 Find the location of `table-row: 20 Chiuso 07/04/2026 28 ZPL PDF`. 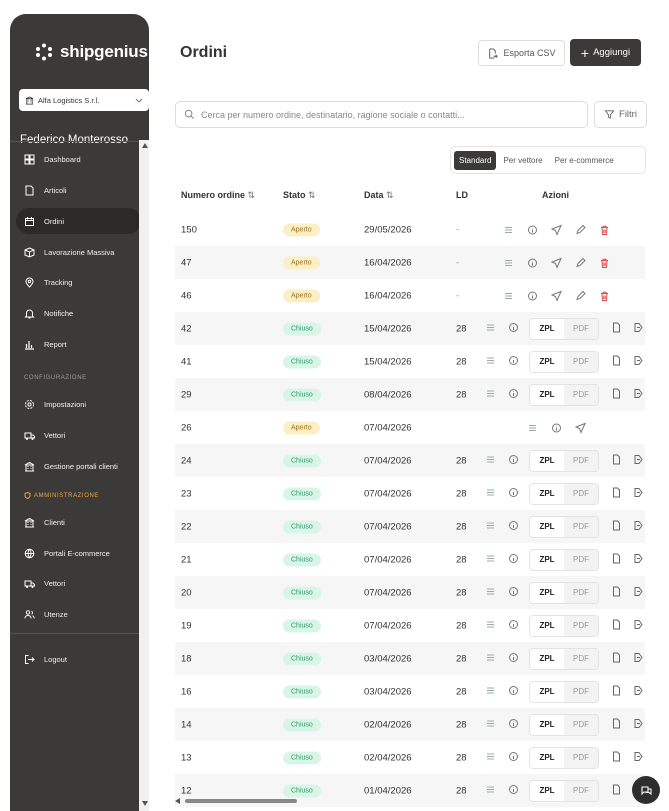

table-row: 20 Chiuso 07/04/2026 28 ZPL PDF is located at coordinates (410, 592).